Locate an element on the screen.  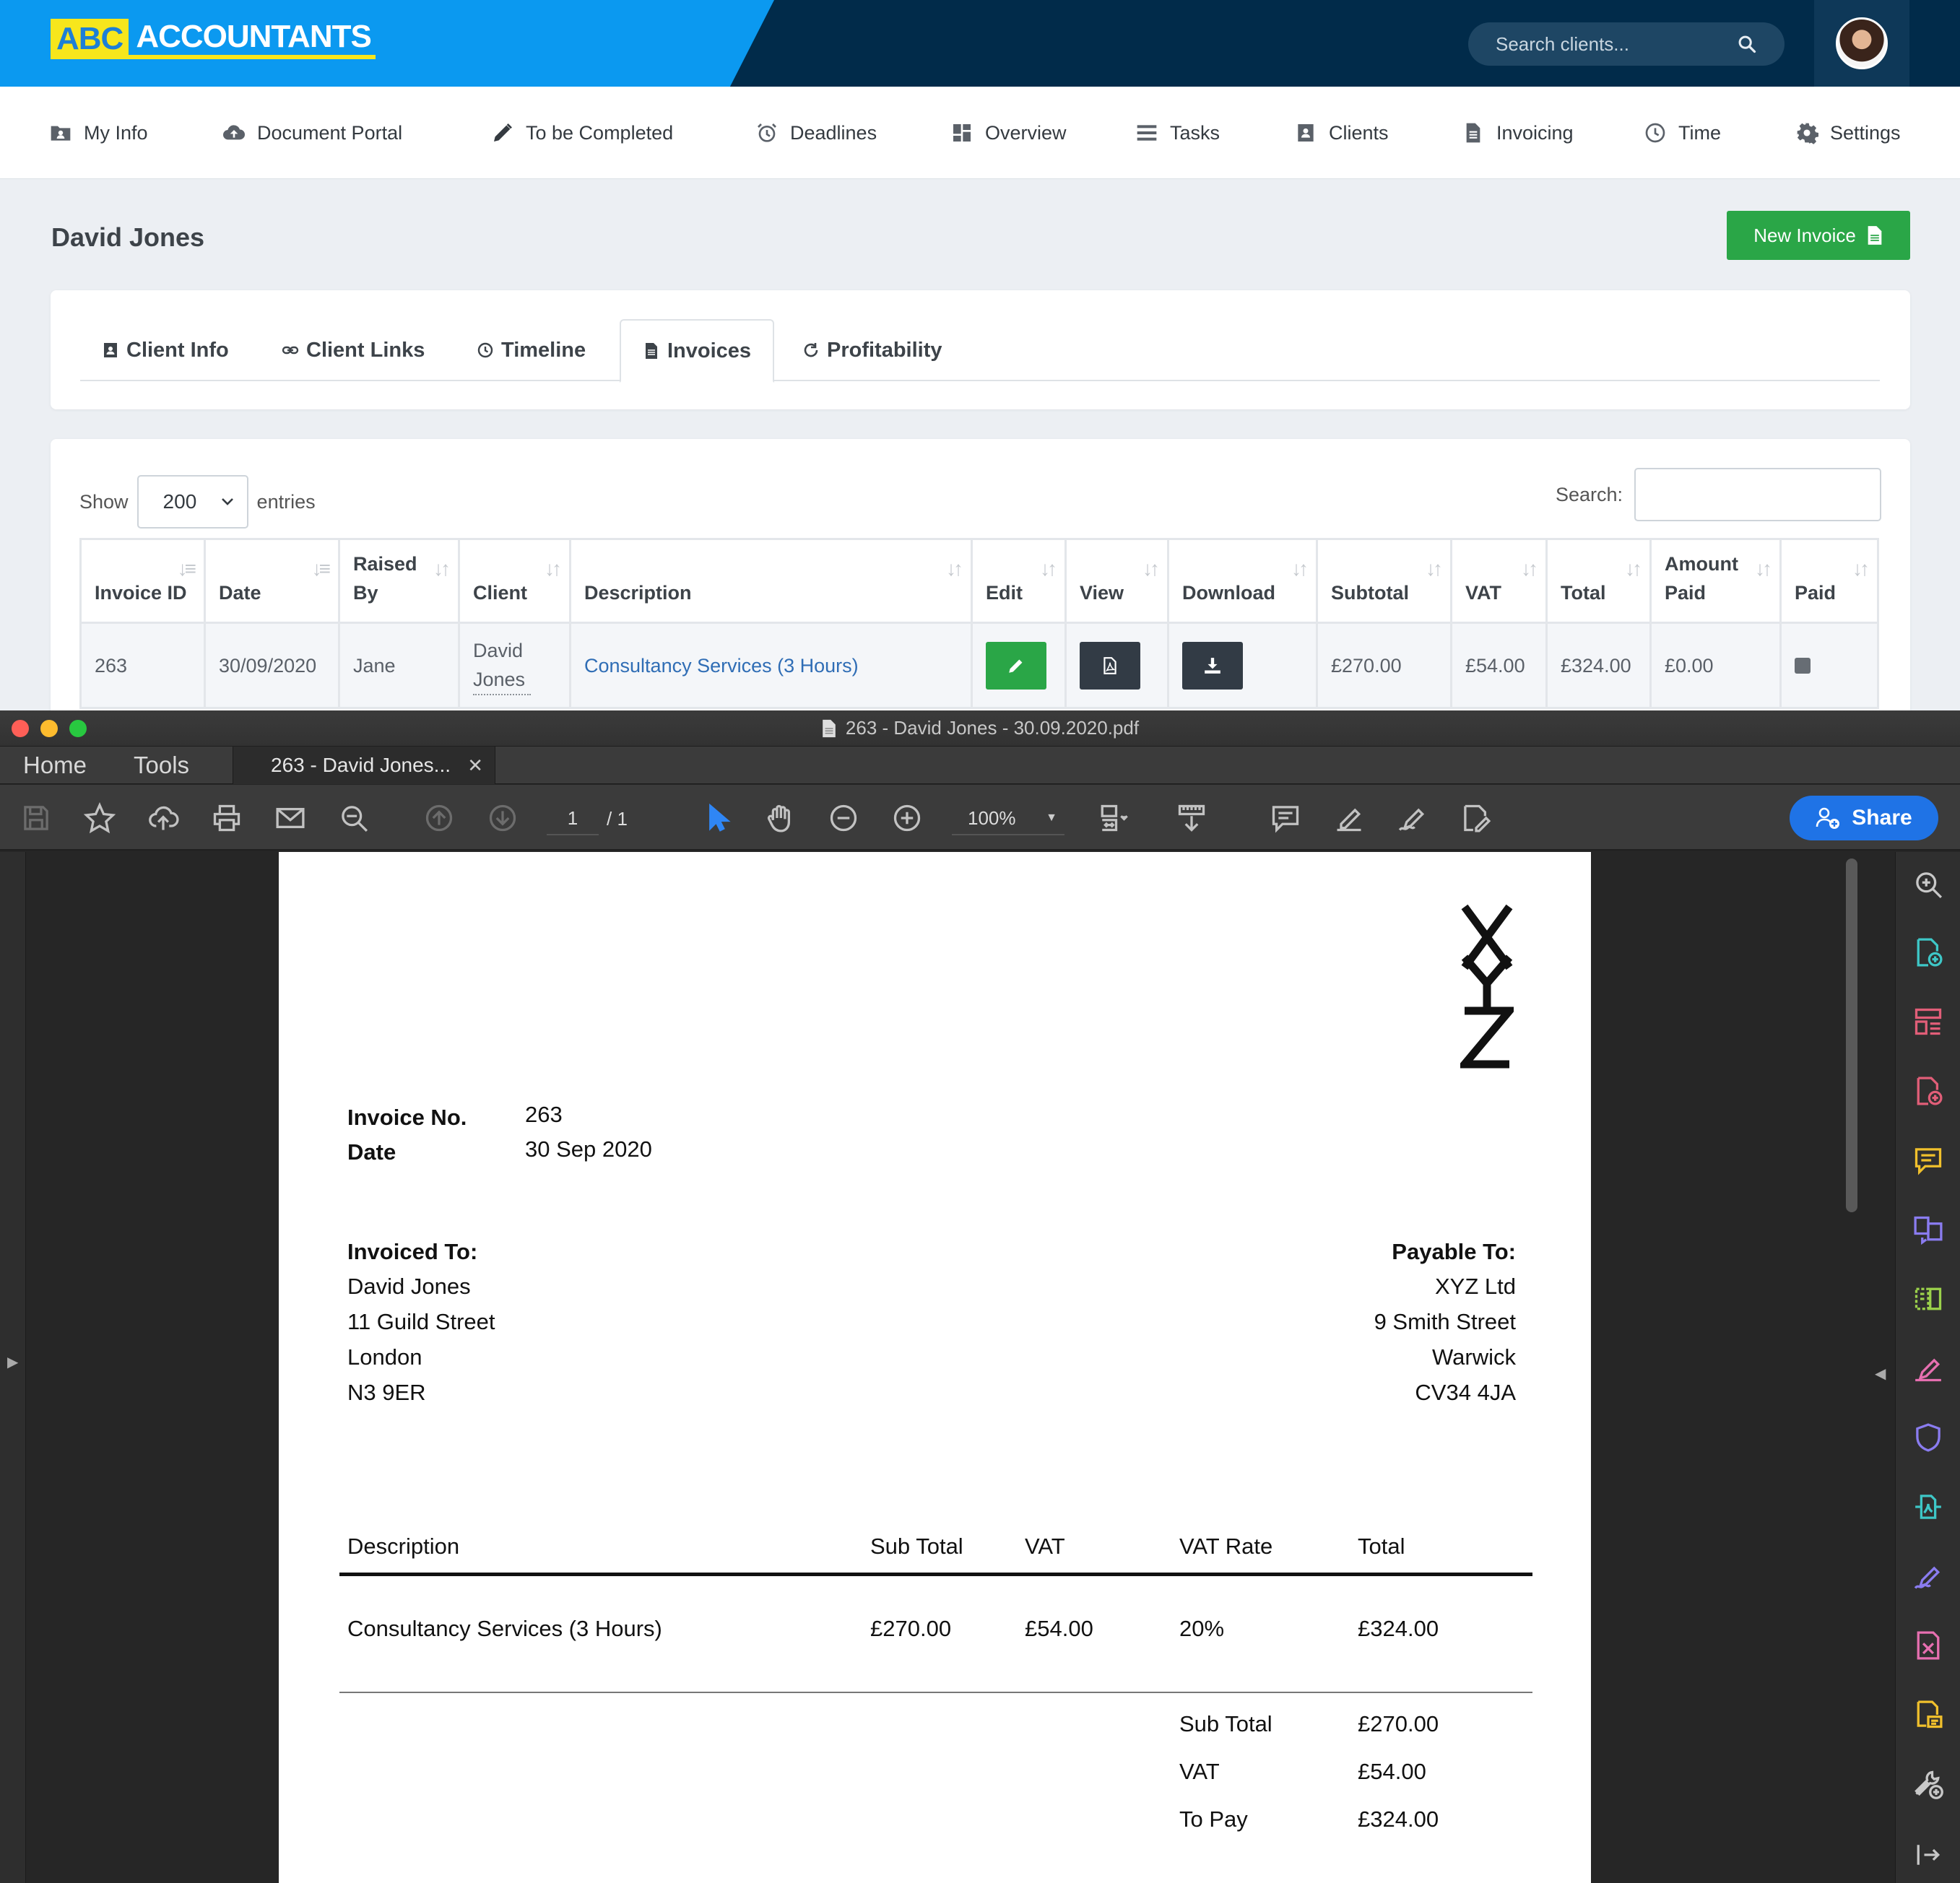
fill-sign-button is located at coordinates (1412, 818).